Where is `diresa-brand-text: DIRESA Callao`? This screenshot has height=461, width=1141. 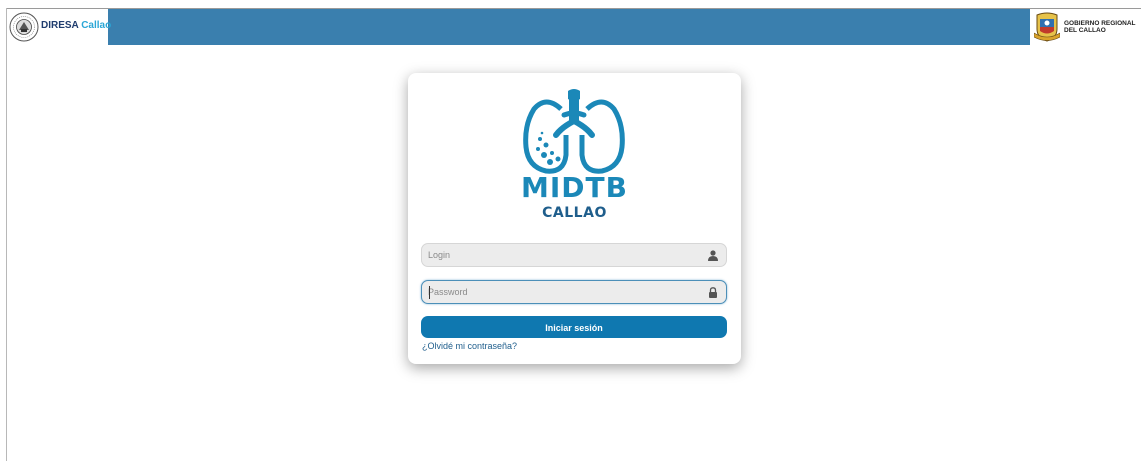 diresa-brand-text: DIRESA Callao is located at coordinates (76, 25).